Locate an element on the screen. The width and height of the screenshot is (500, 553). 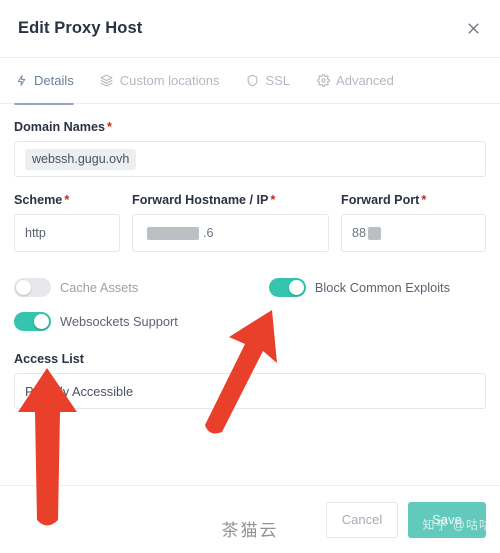
websockets-support-label: Websockets Support is located at coordinates (119, 321).